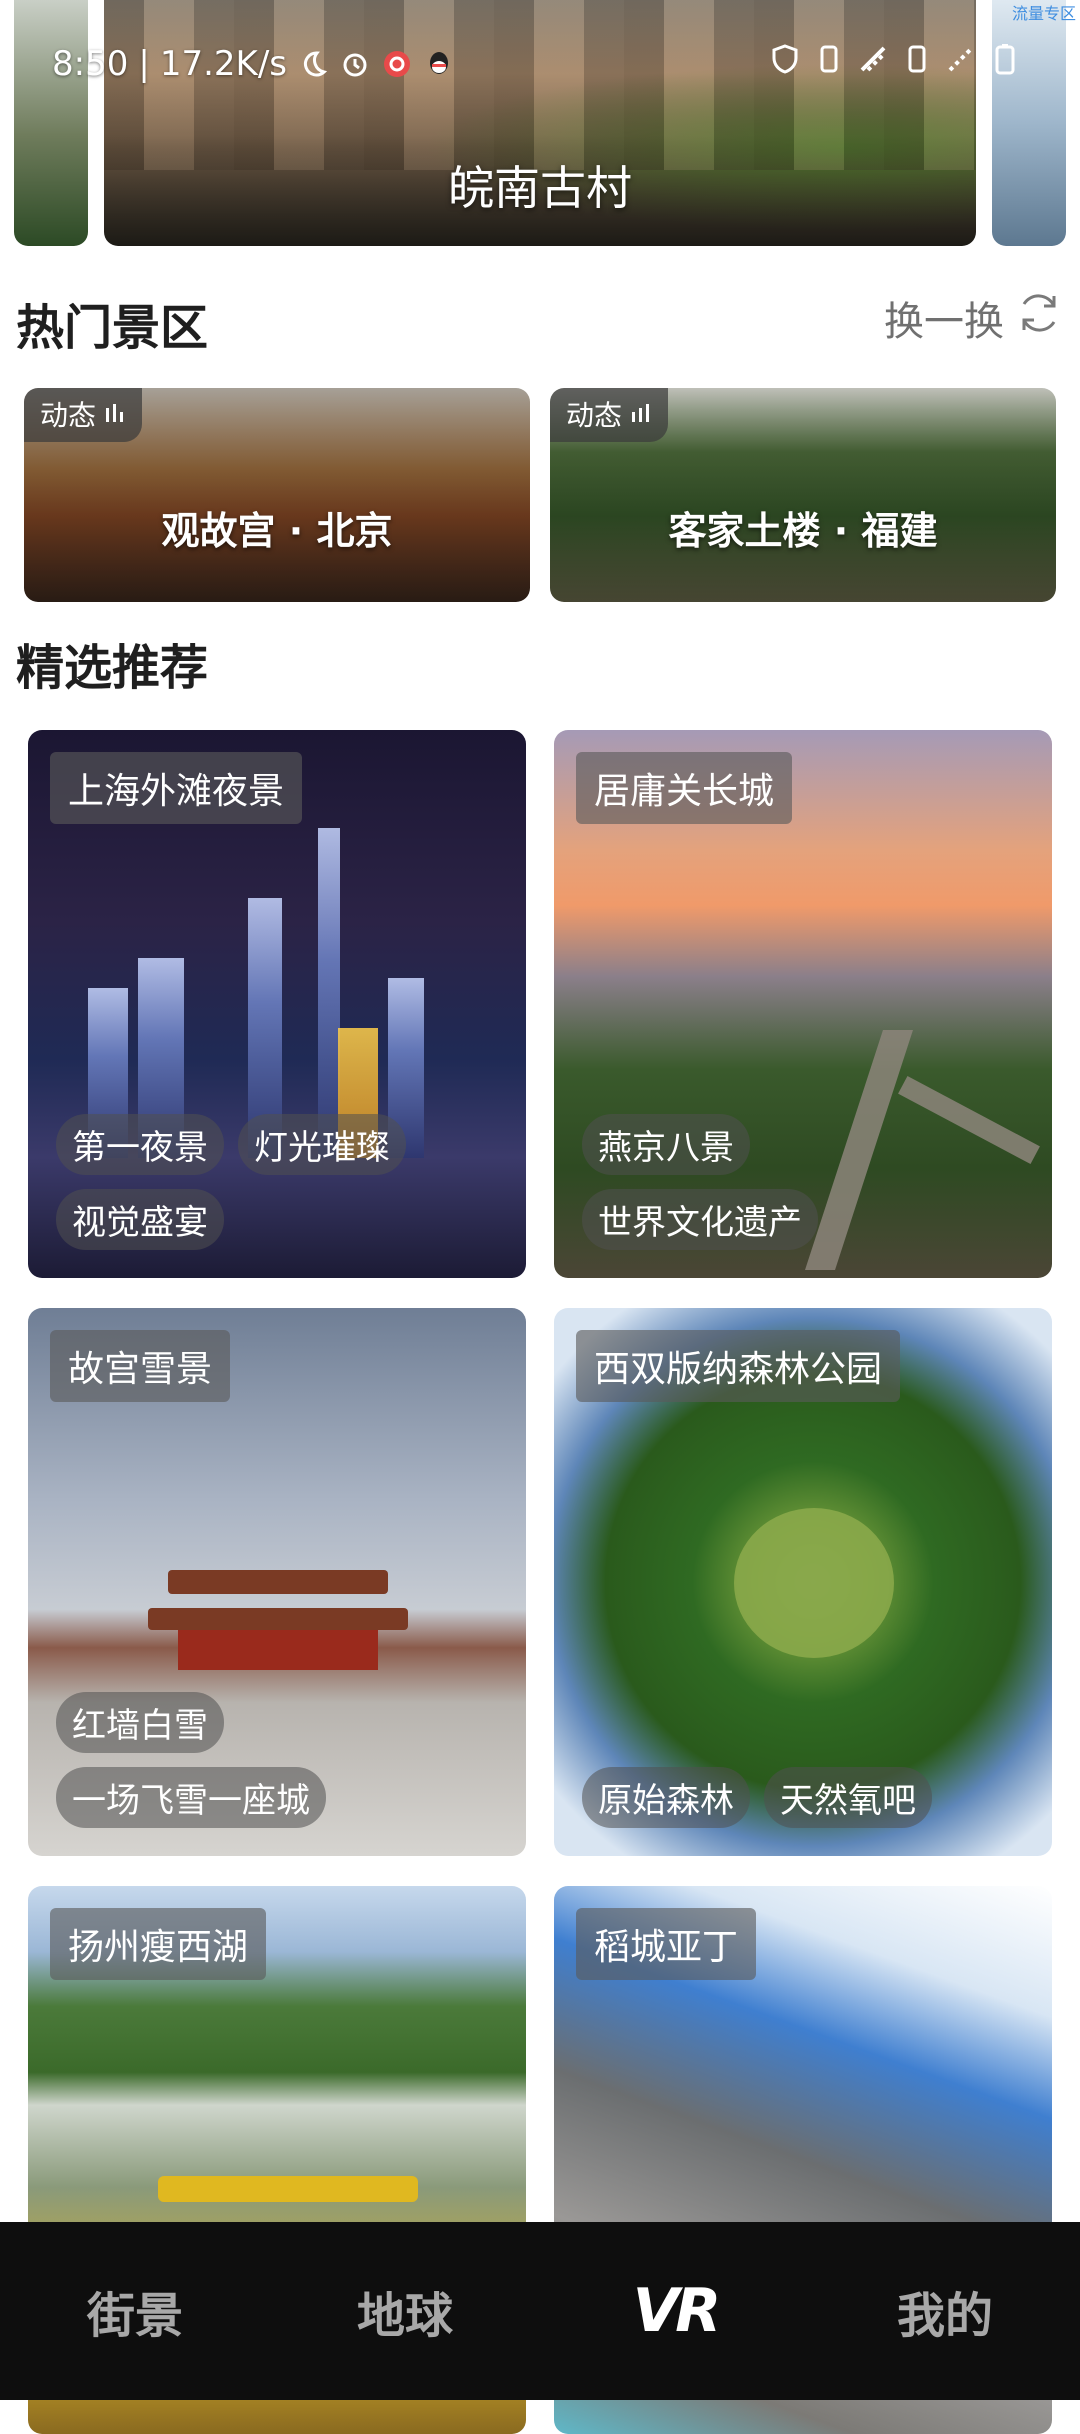 The height and width of the screenshot is (2434, 1080). I want to click on palace-hall, so click(278, 1650).